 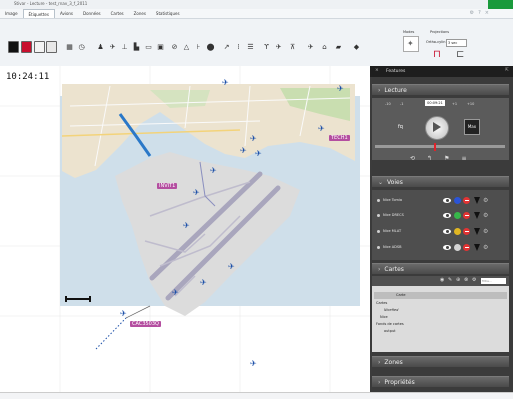 I want to click on flight-label-caq: CAC3503Q, so click(x=145, y=324).